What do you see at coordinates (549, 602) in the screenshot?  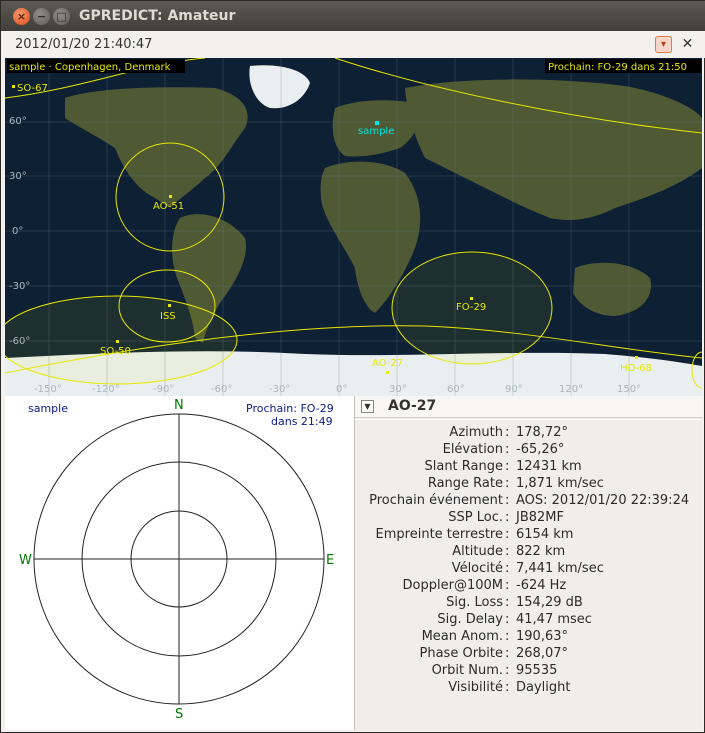 I see `info-value: 154,29 dB` at bounding box center [549, 602].